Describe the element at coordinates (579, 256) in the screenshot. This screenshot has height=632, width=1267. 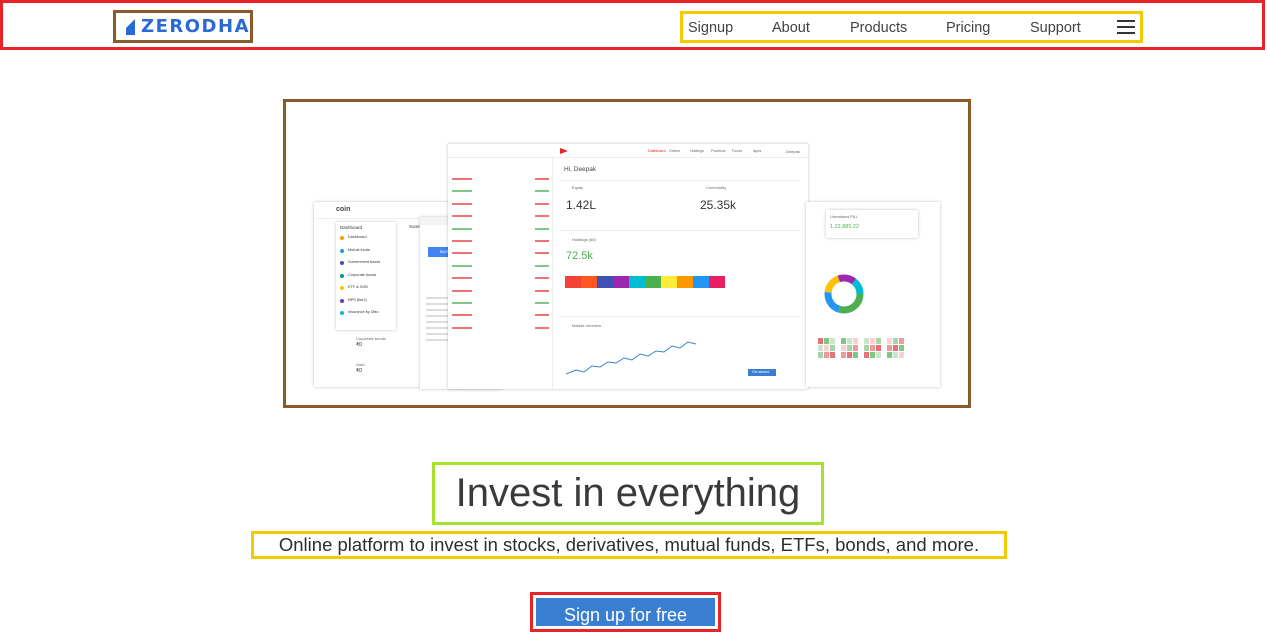
I see `holdings-value: 72.5k` at that location.